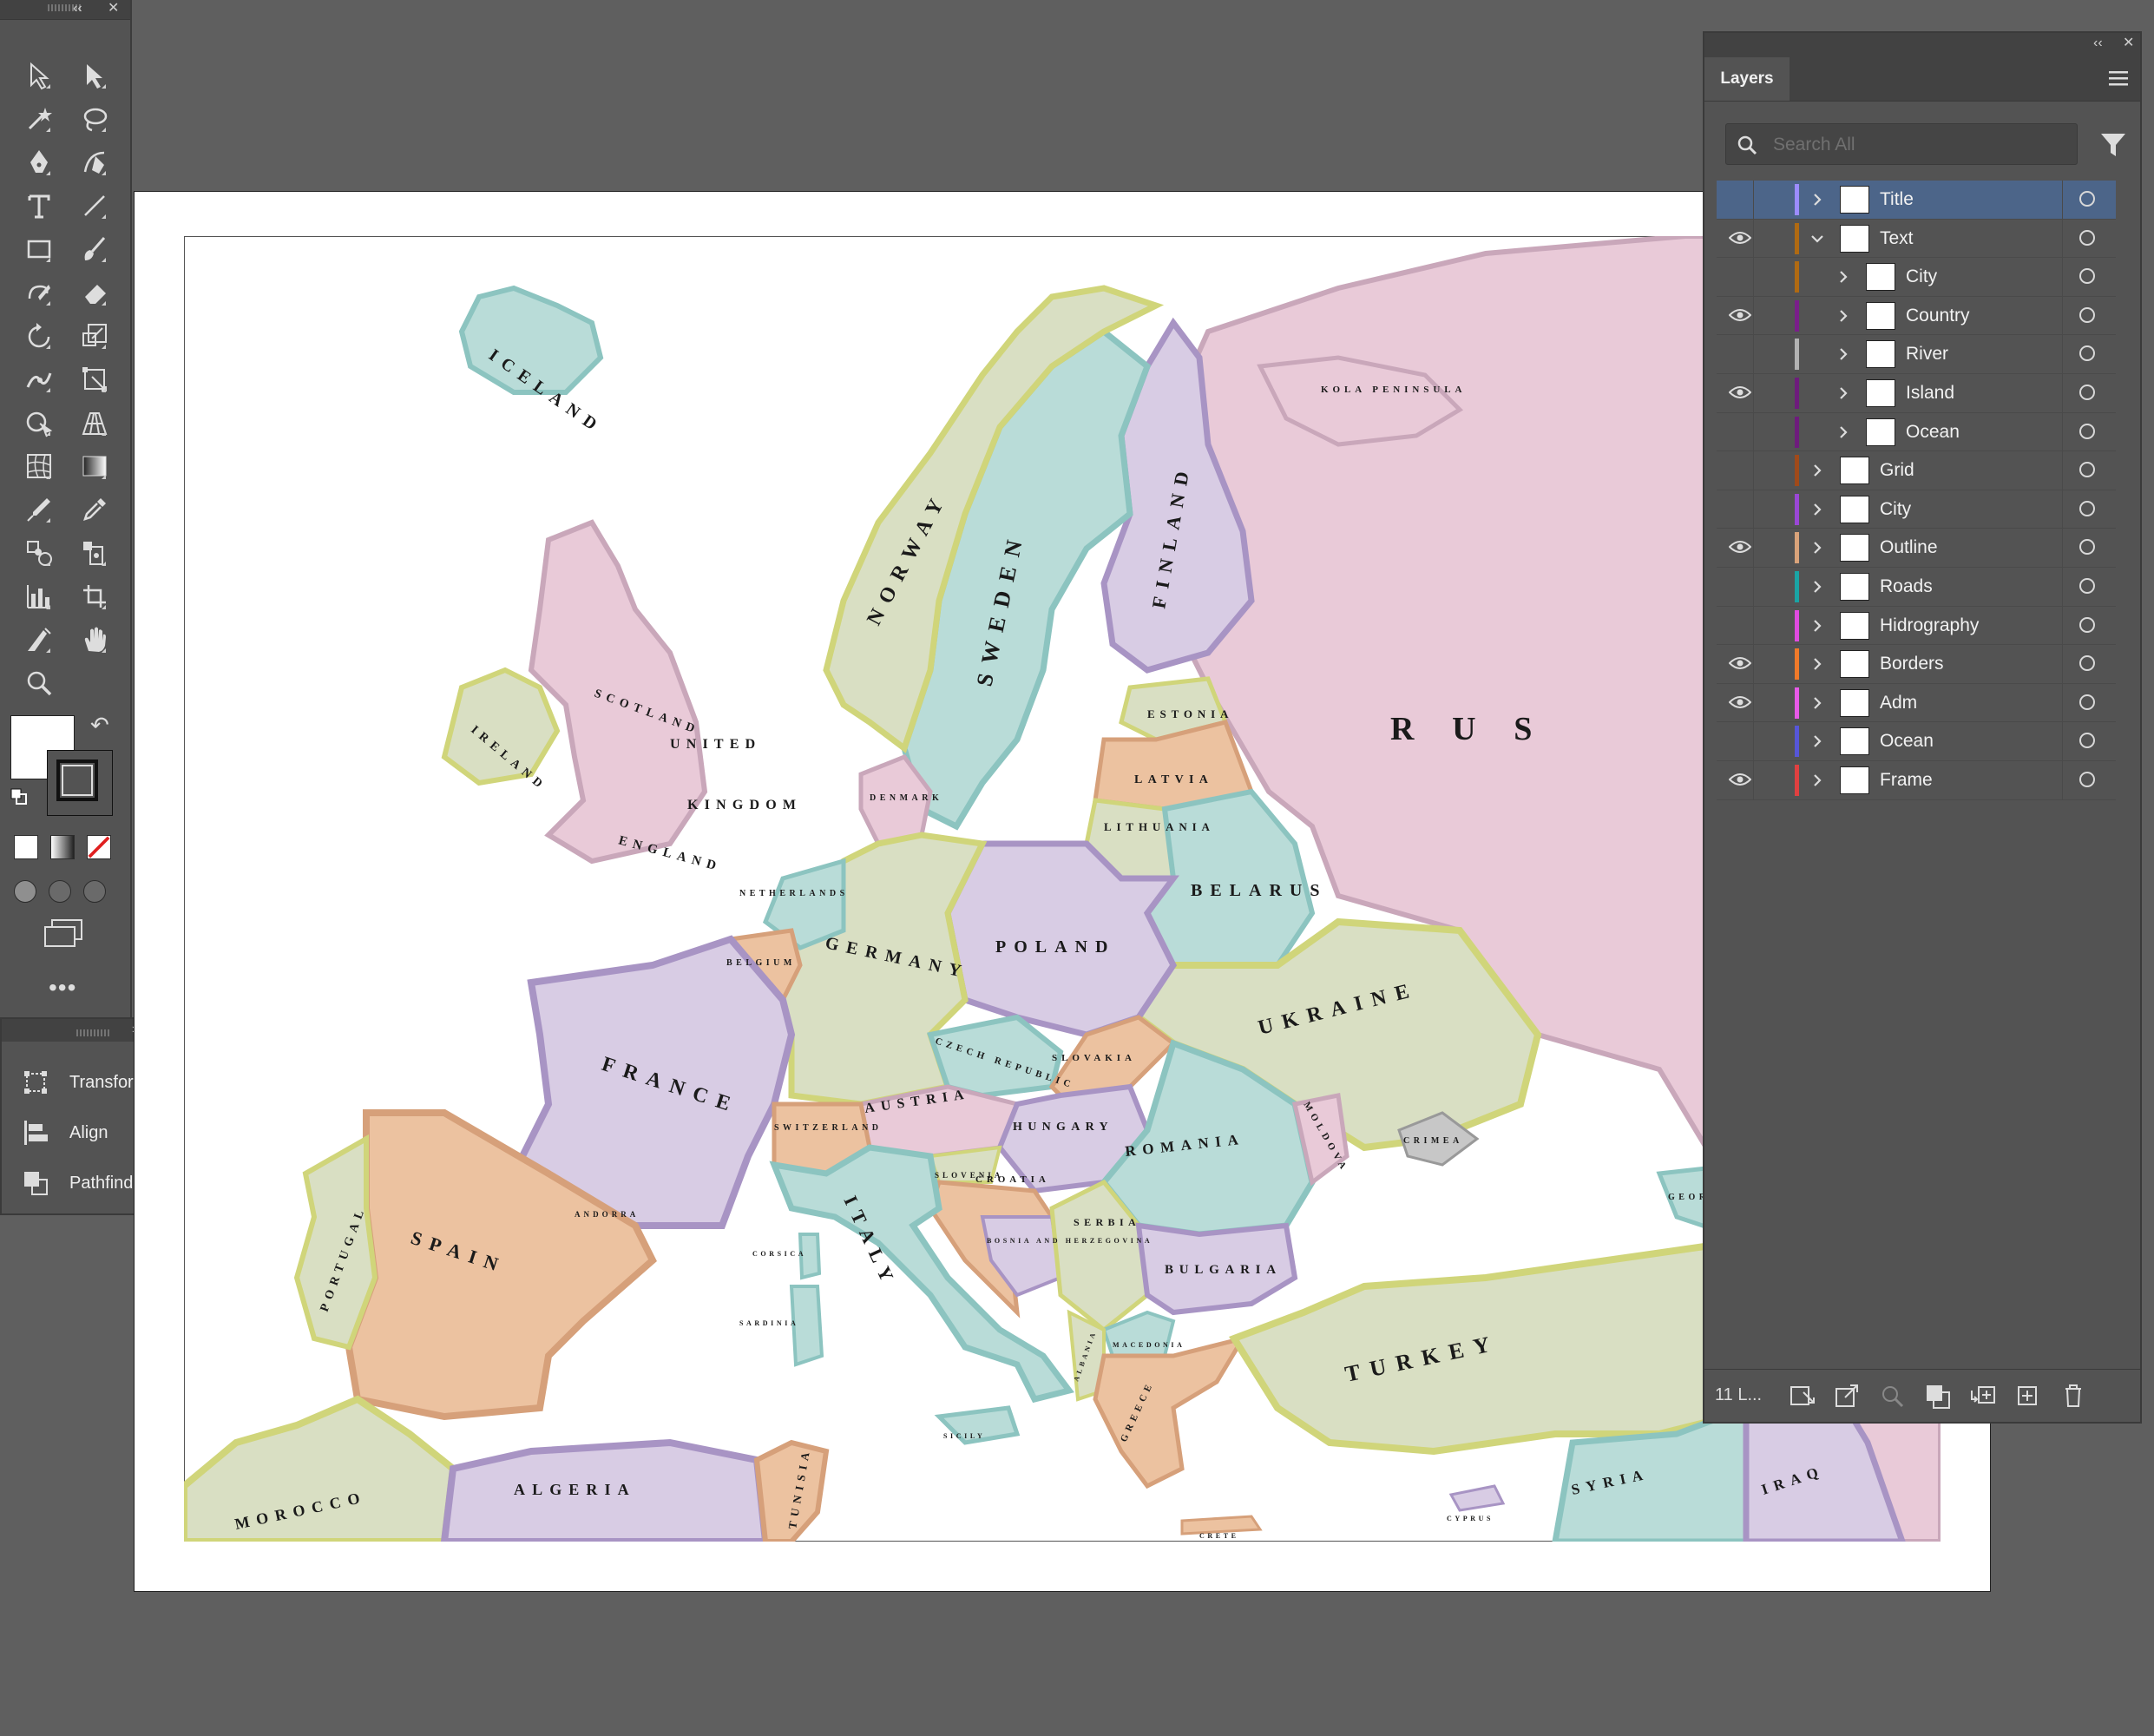 The image size is (2154, 1736). I want to click on layer-row: Title, so click(1917, 200).